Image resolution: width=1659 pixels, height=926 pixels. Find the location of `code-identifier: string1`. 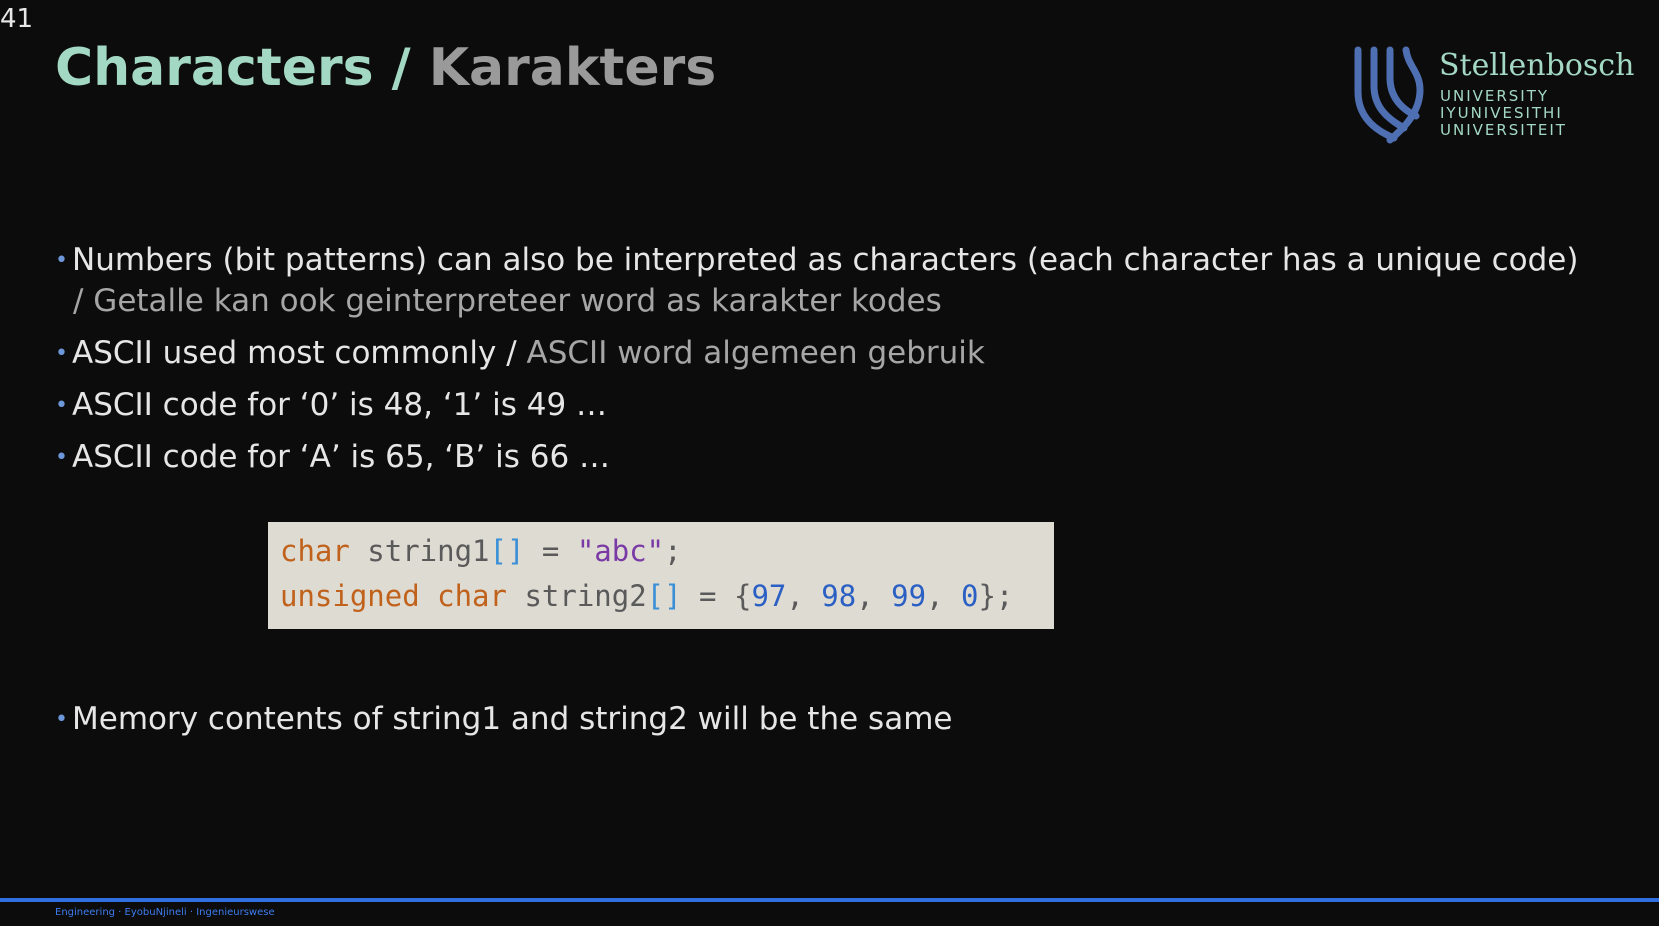

code-identifier: string1 is located at coordinates (419, 551).